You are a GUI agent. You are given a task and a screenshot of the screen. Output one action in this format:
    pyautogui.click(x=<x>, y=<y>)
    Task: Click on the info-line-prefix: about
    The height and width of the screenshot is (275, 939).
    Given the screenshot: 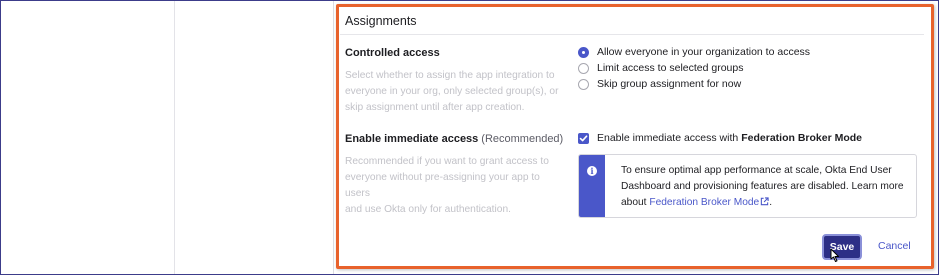 What is the action you would take?
    pyautogui.click(x=634, y=202)
    